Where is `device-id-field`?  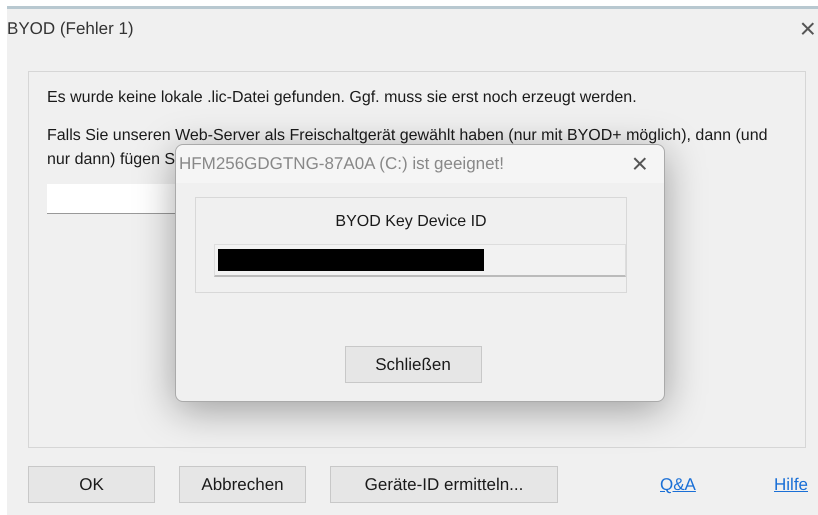
device-id-field is located at coordinates (420, 260).